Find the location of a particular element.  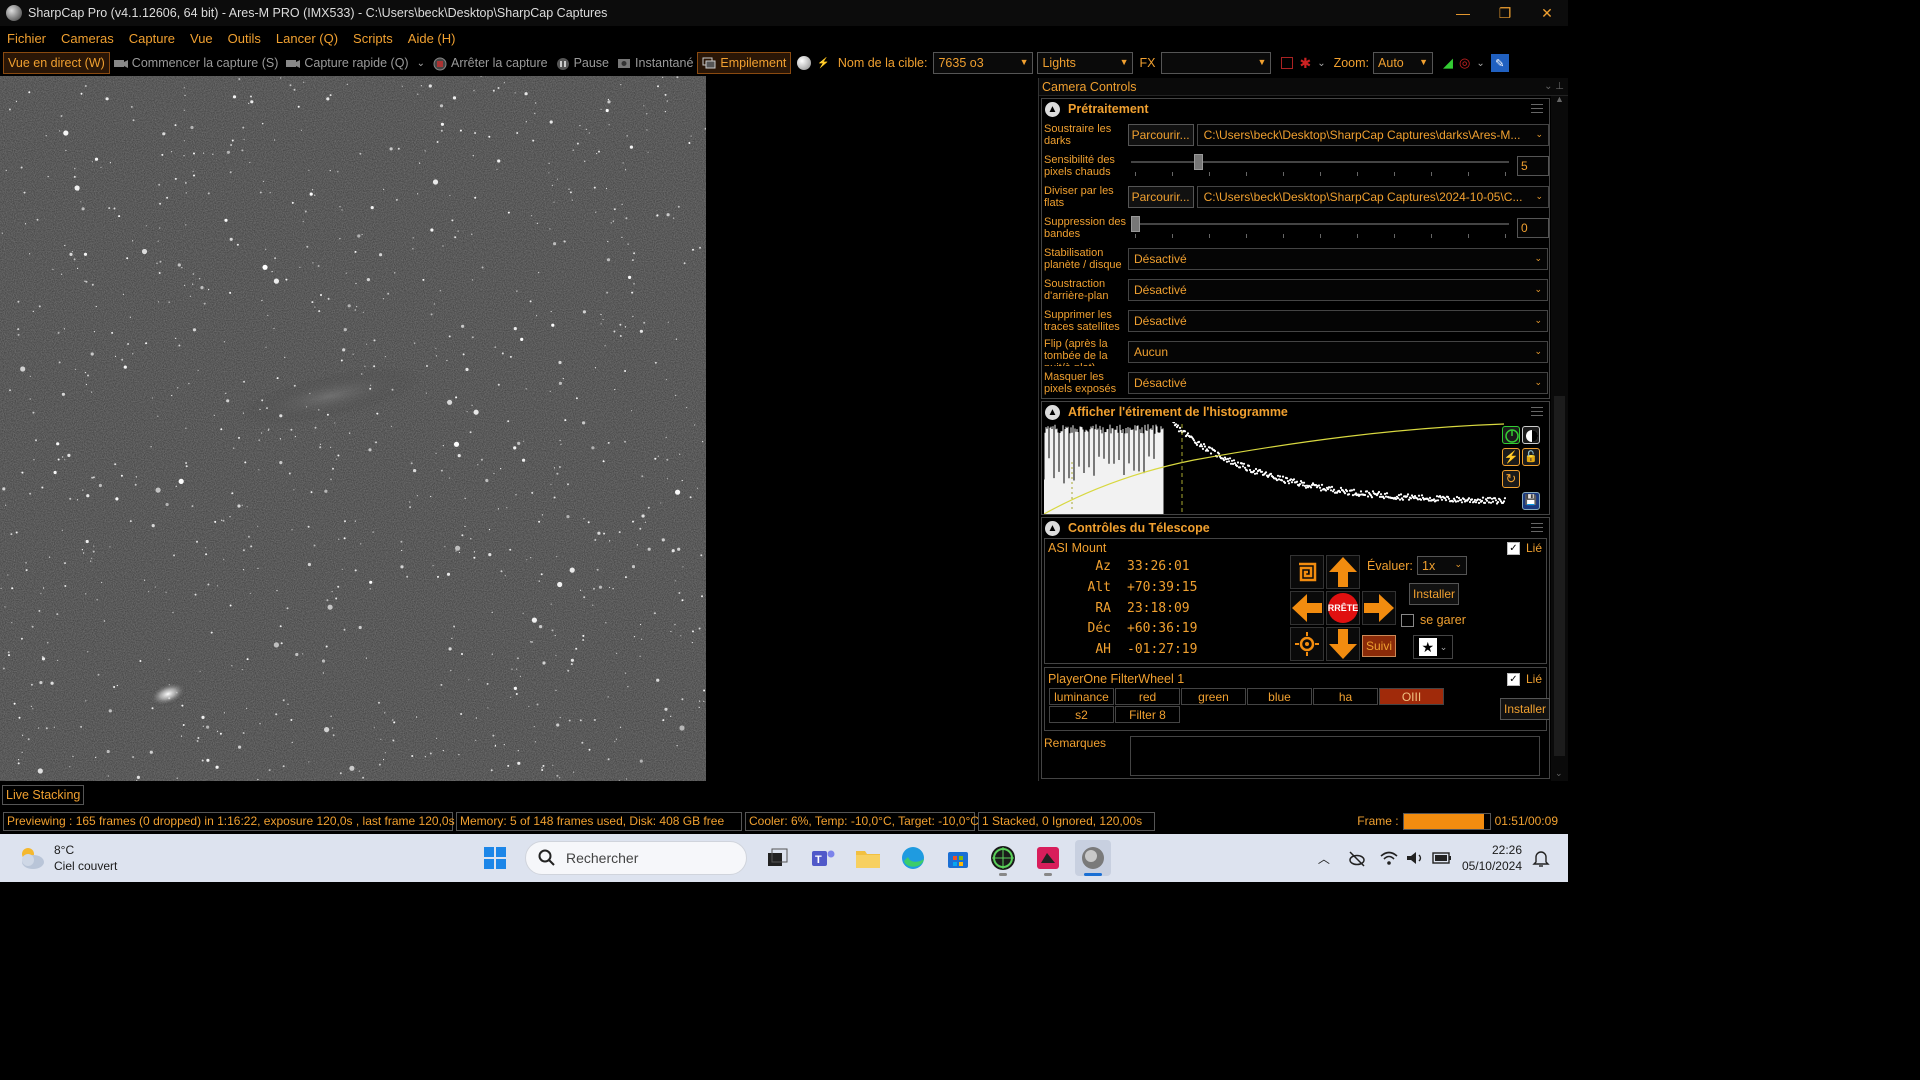

save-icon: 💾 is located at coordinates (1531, 501).